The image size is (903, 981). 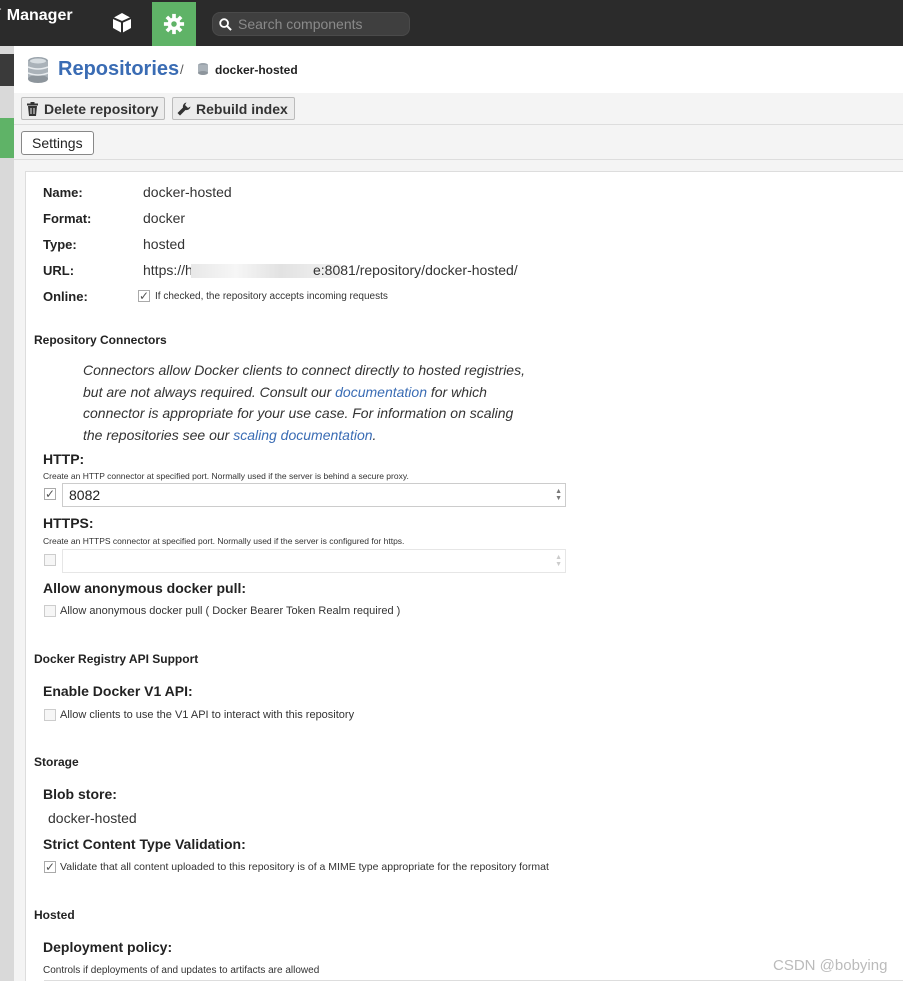 What do you see at coordinates (256, 70) in the screenshot?
I see `breadcrumb-current: docker-hosted` at bounding box center [256, 70].